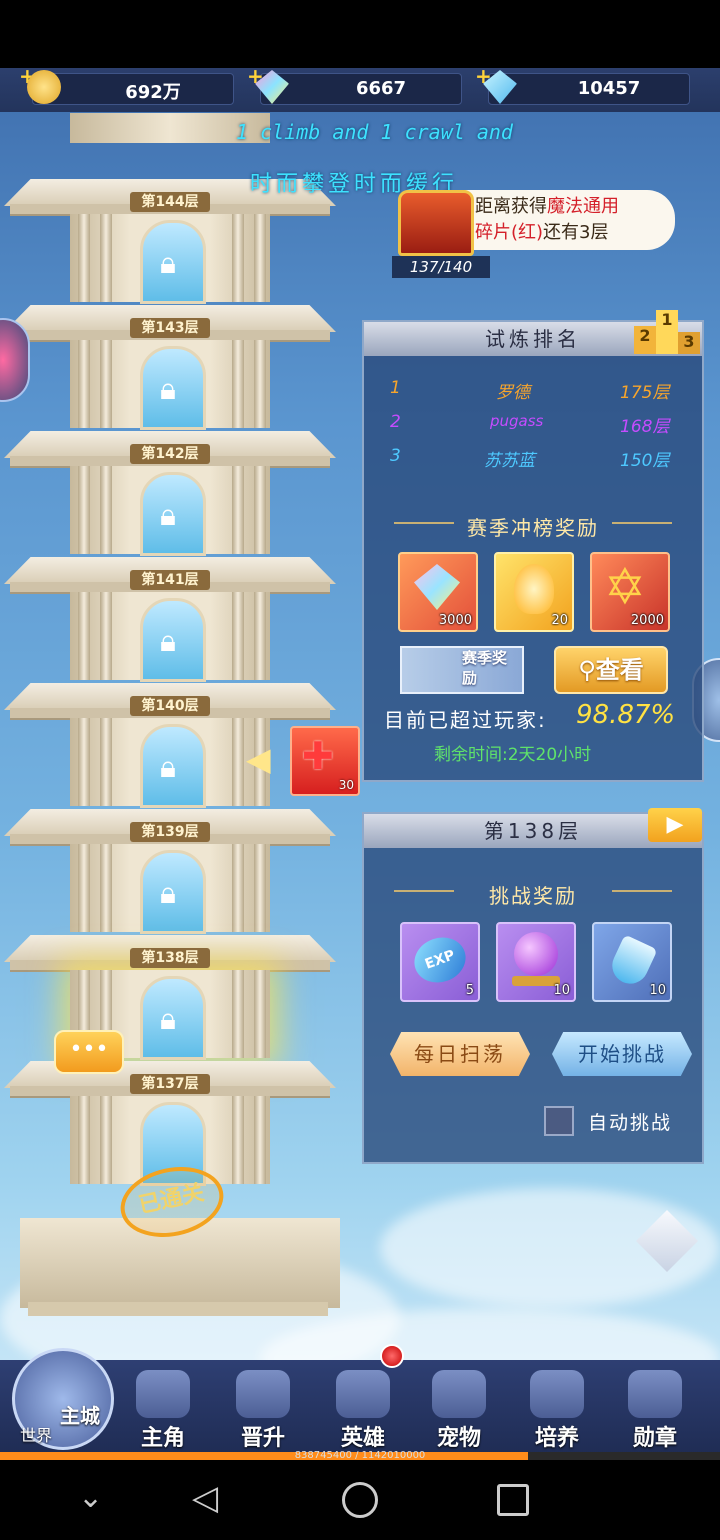  I want to click on nav-promote: 晋升, so click(263, 1411).